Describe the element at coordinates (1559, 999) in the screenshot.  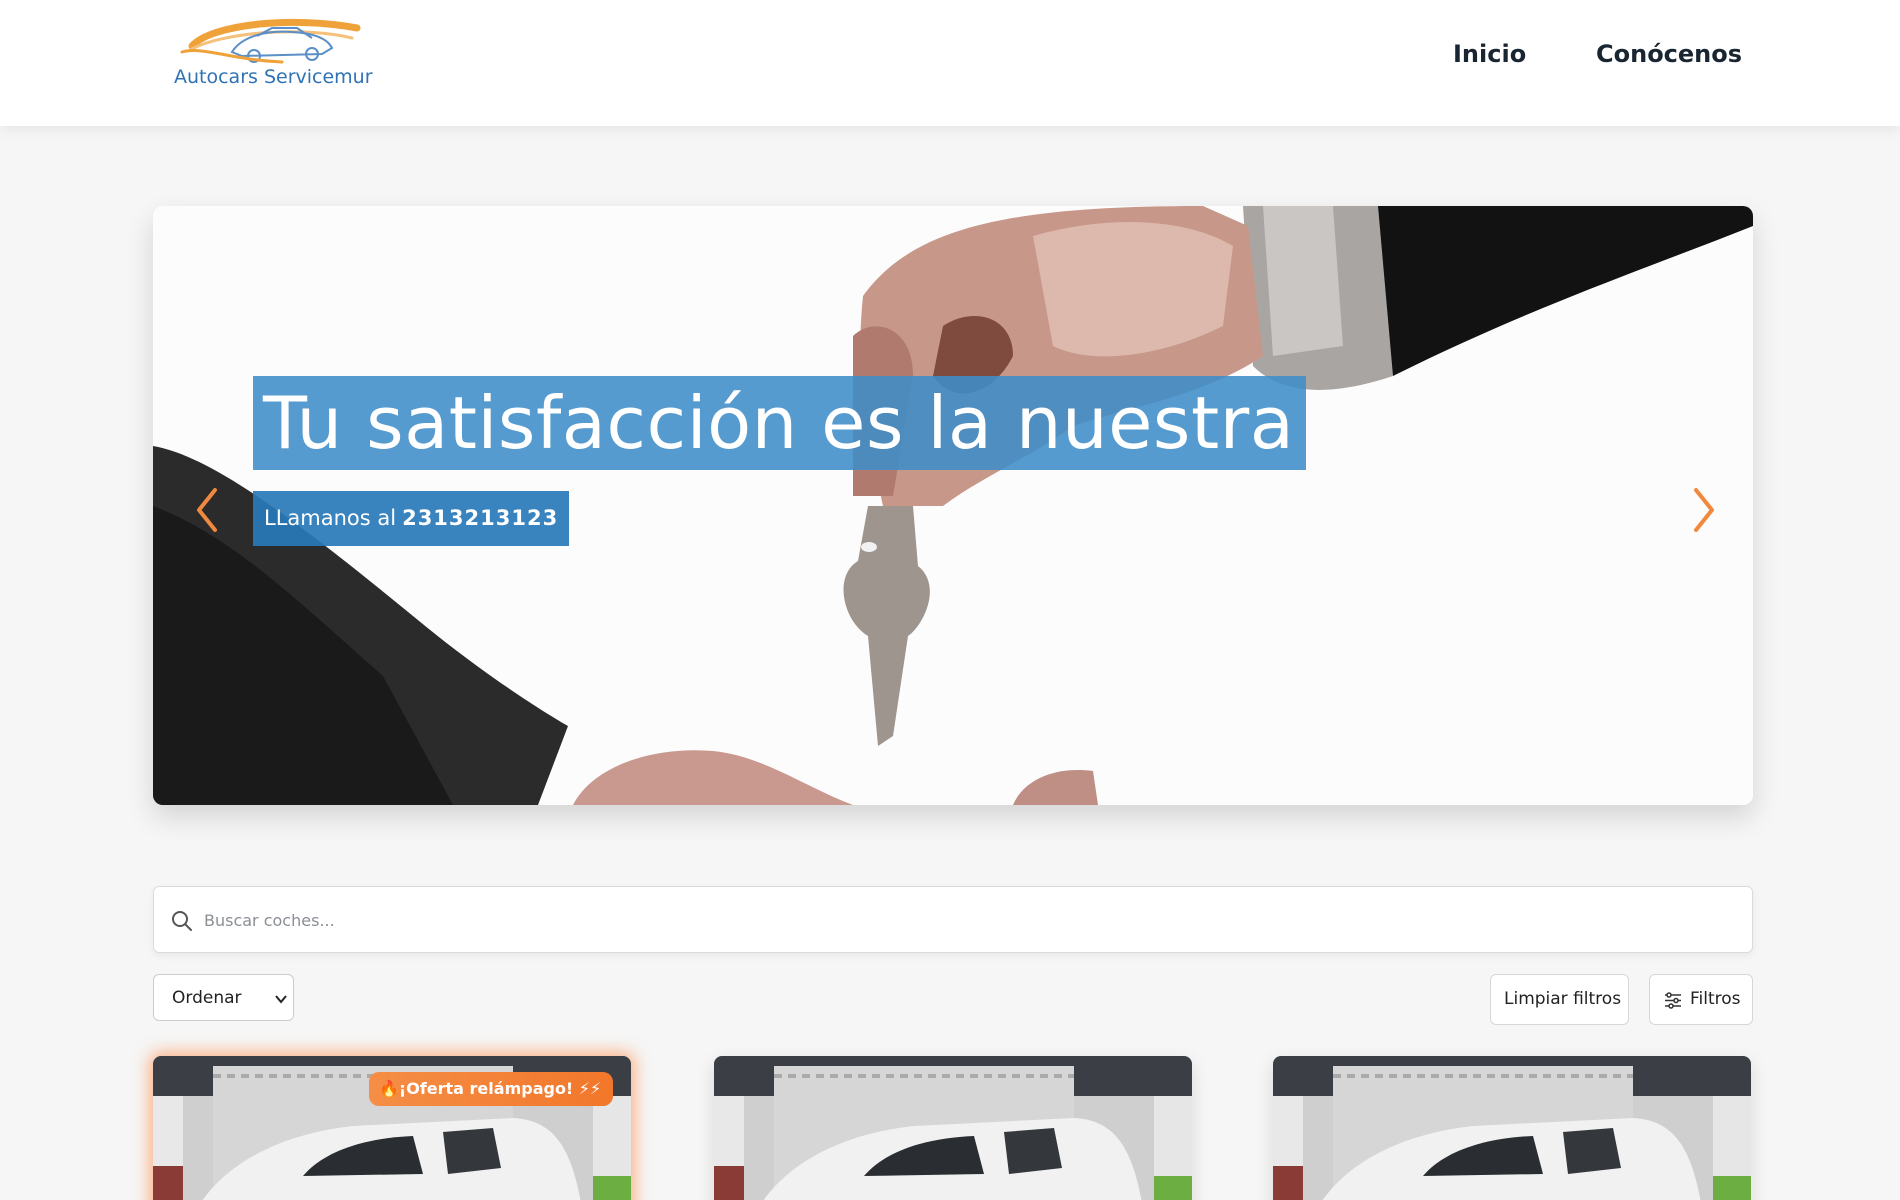
I see `clear-filters-button: Limpiar filtros` at that location.